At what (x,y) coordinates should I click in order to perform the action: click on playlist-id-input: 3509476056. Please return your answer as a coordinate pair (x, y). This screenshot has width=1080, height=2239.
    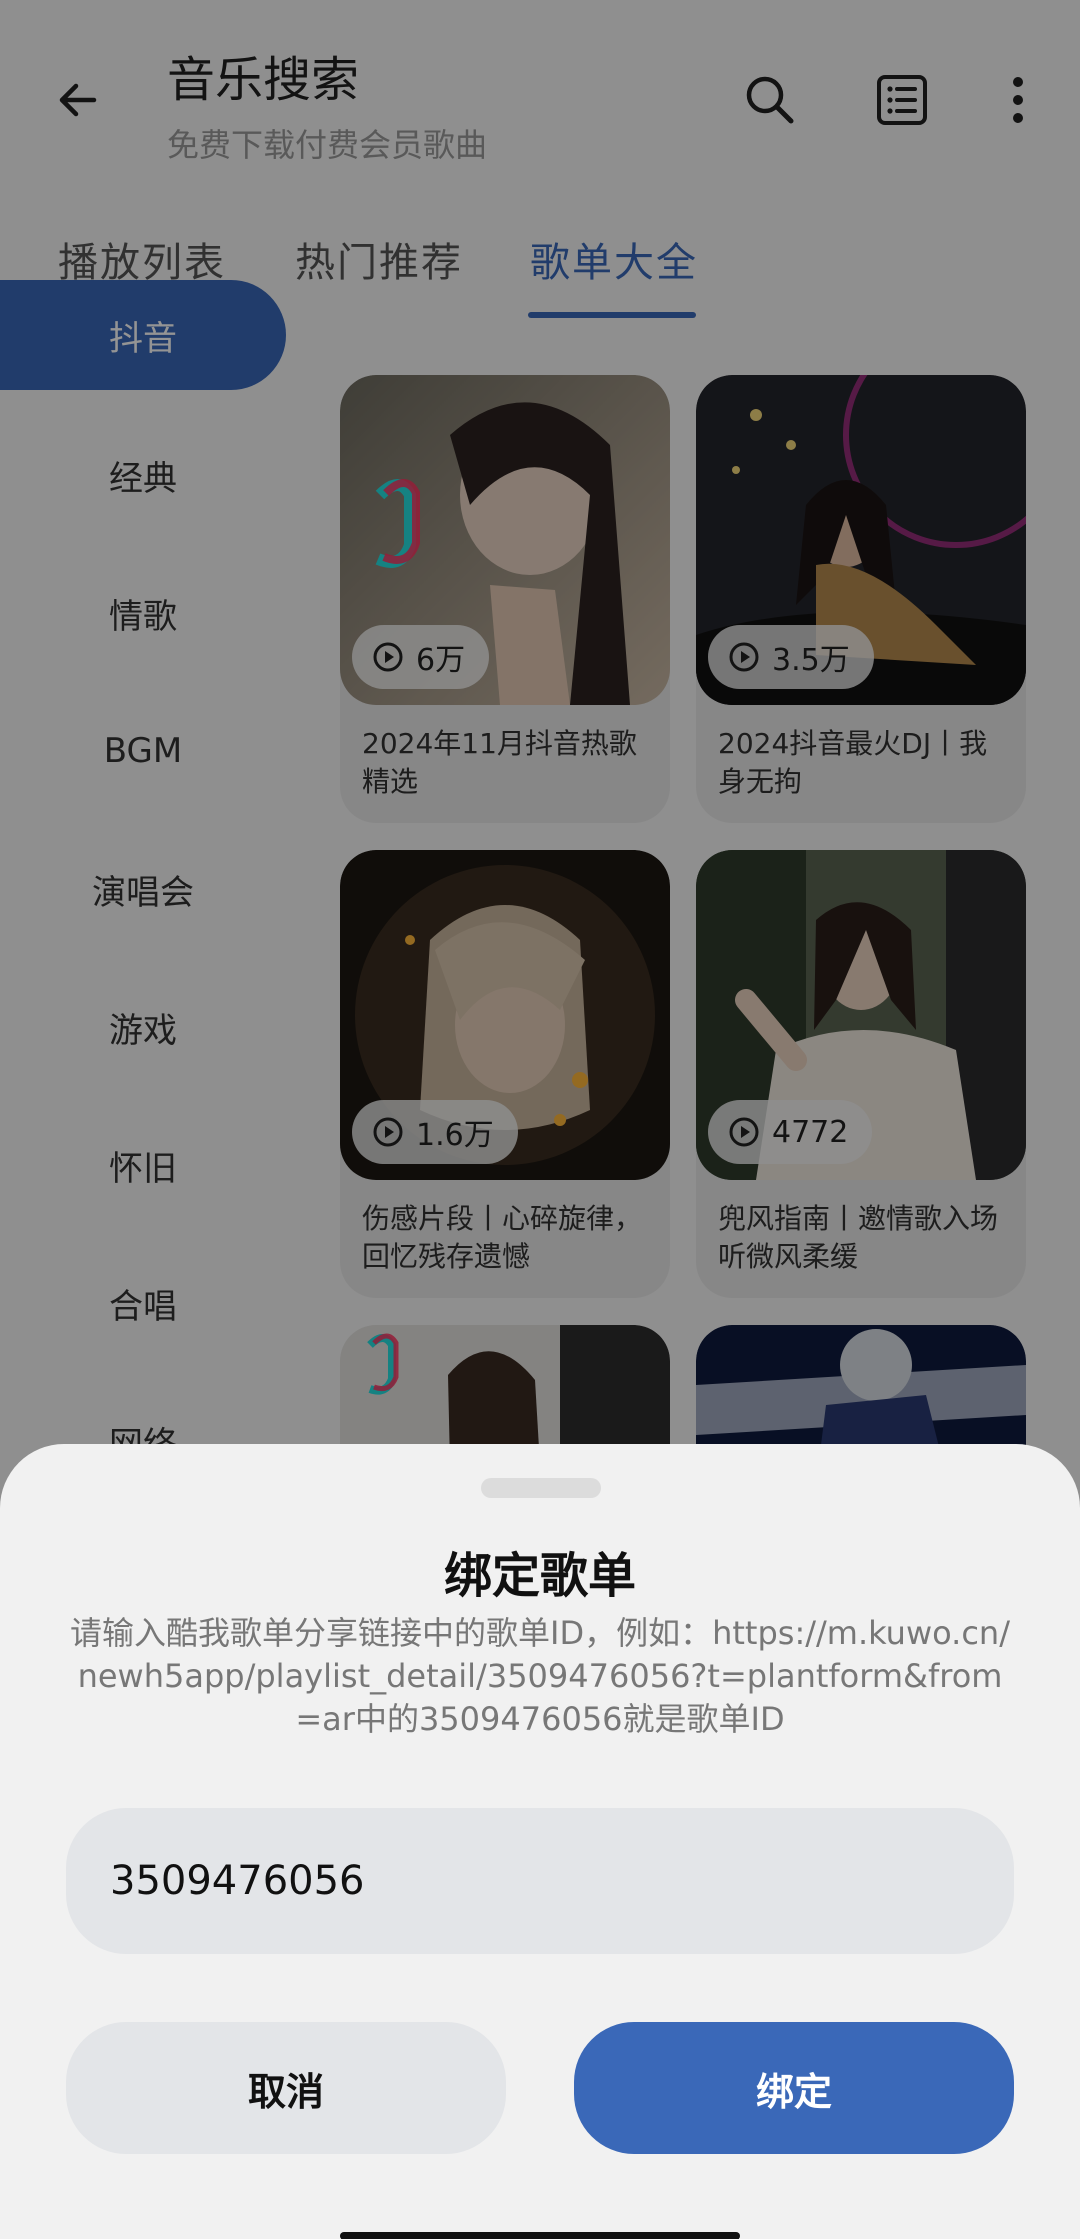
    Looking at the image, I should click on (540, 1881).